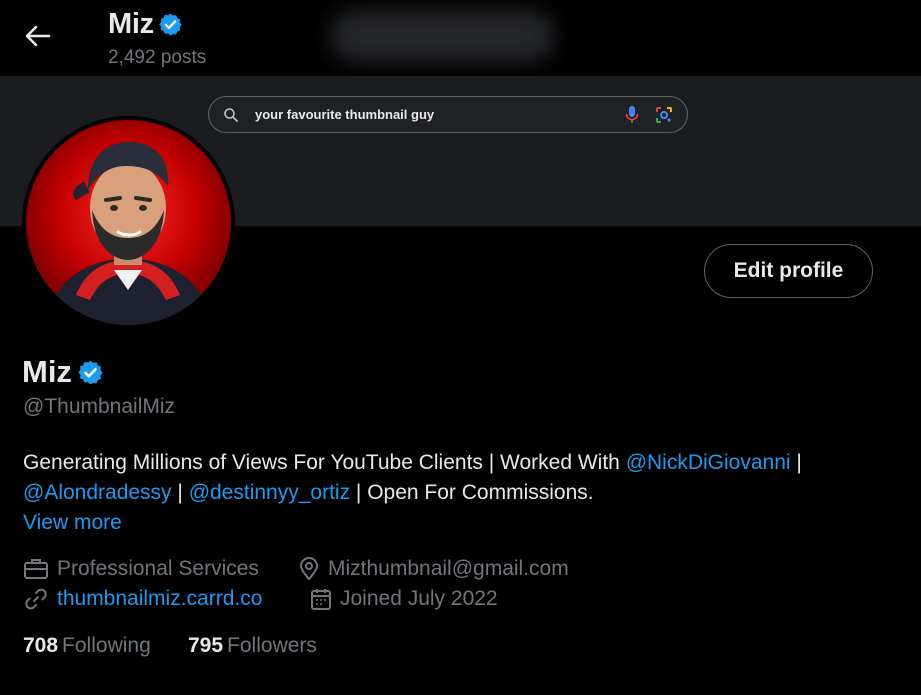 This screenshot has width=921, height=695. Describe the element at coordinates (472, 492) in the screenshot. I see `bio-text: | Open For Commissions.` at that location.